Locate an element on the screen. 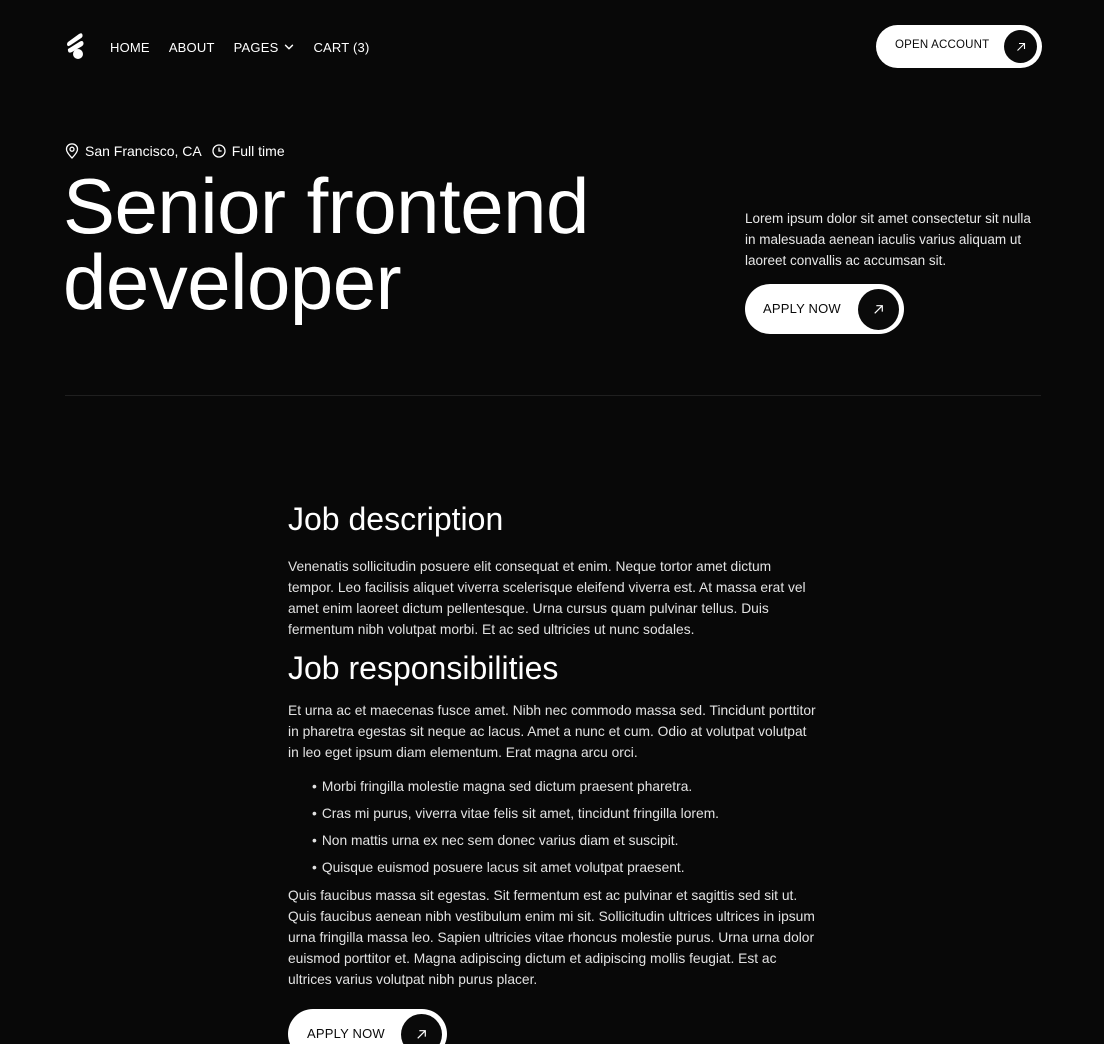  open-account-button: OPEN ACCOUNT is located at coordinates (959, 46).